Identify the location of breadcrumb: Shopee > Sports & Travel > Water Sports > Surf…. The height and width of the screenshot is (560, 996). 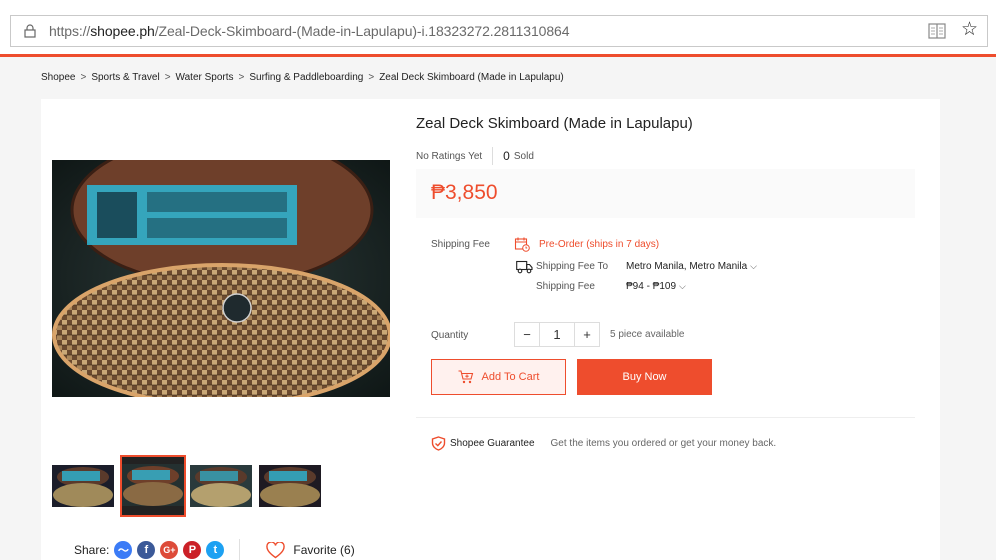
(302, 77).